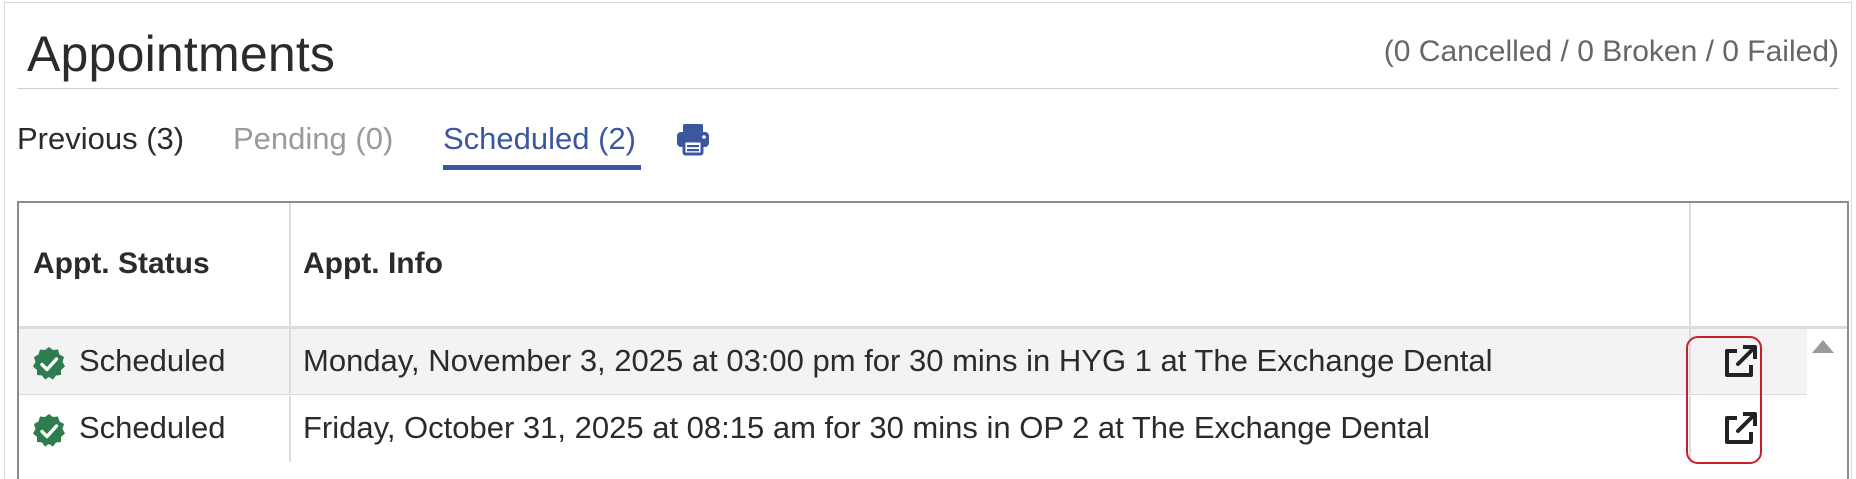 This screenshot has width=1856, height=479. What do you see at coordinates (1769, 264) in the screenshot?
I see `column-header-action` at bounding box center [1769, 264].